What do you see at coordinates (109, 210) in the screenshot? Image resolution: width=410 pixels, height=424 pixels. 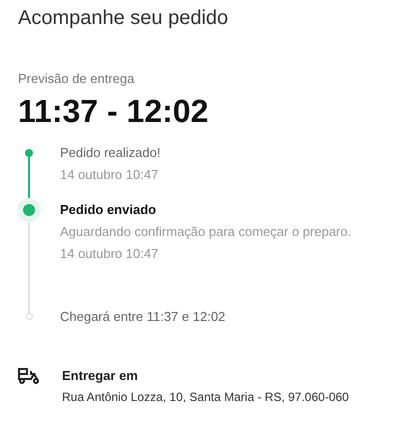 I see `step-title: Pedido enviado` at bounding box center [109, 210].